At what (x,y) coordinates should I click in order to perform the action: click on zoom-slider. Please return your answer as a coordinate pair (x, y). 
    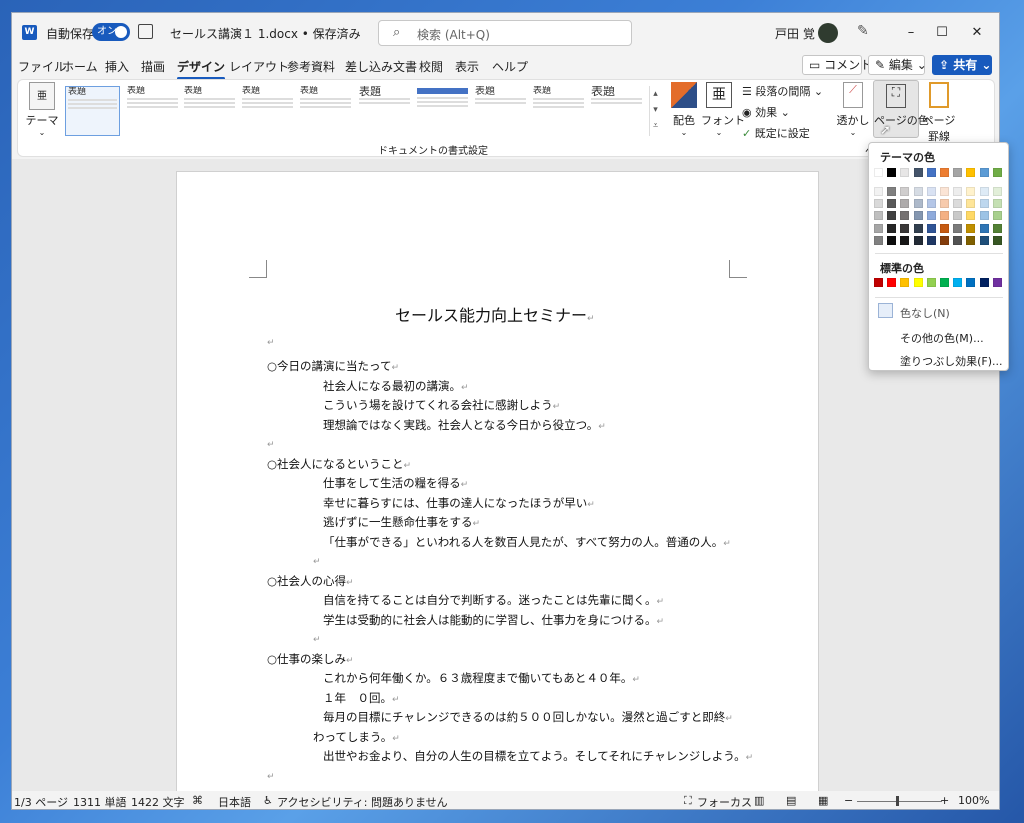
    Looking at the image, I should click on (899, 801).